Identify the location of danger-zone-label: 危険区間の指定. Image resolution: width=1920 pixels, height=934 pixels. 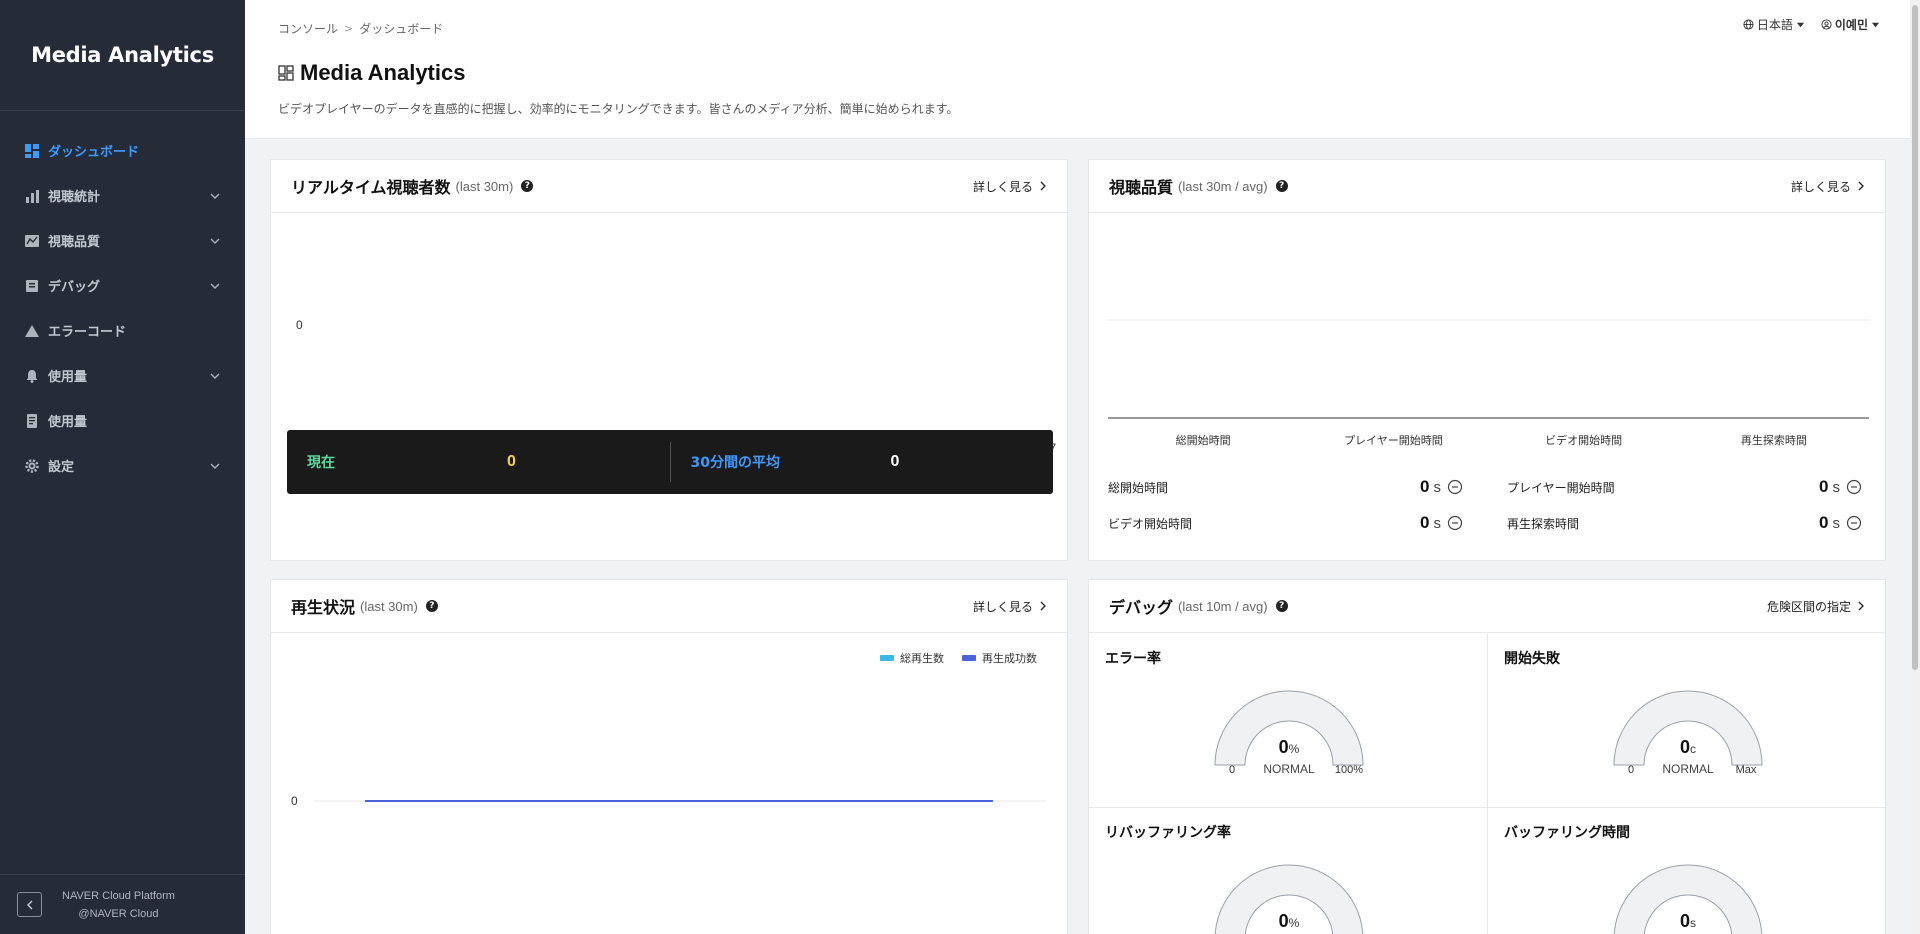
(1808, 606).